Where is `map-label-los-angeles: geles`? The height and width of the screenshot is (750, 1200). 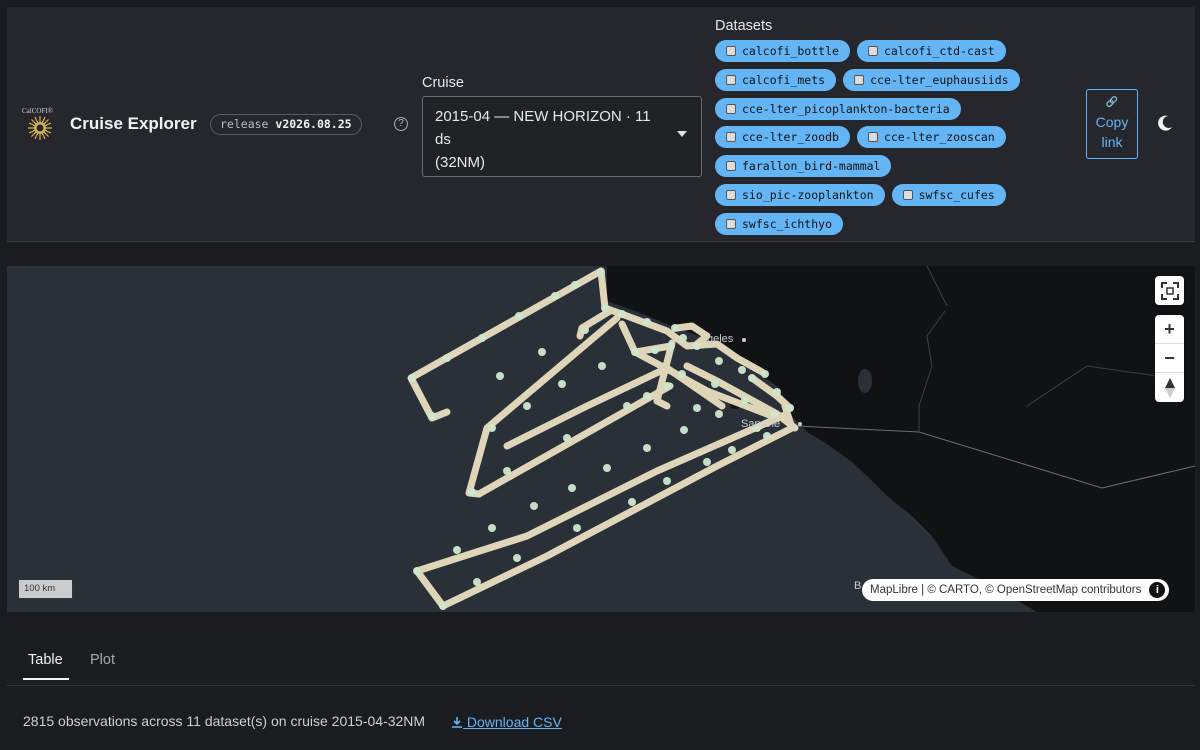 map-label-los-angeles: geles is located at coordinates (720, 339).